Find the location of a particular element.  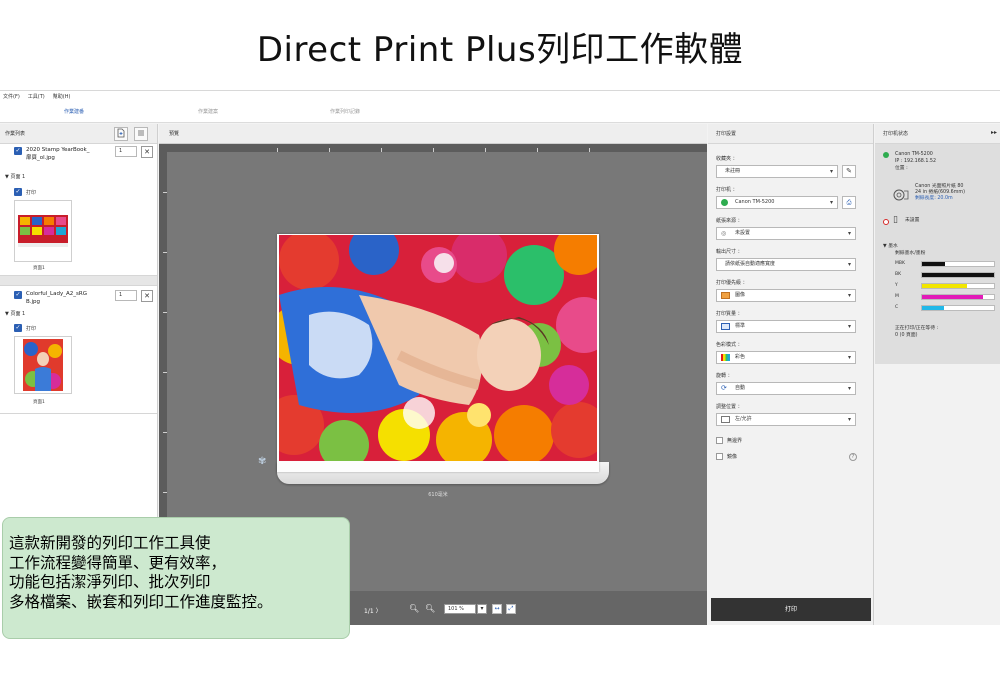

ink-name: BK is located at coordinates (898, 274).